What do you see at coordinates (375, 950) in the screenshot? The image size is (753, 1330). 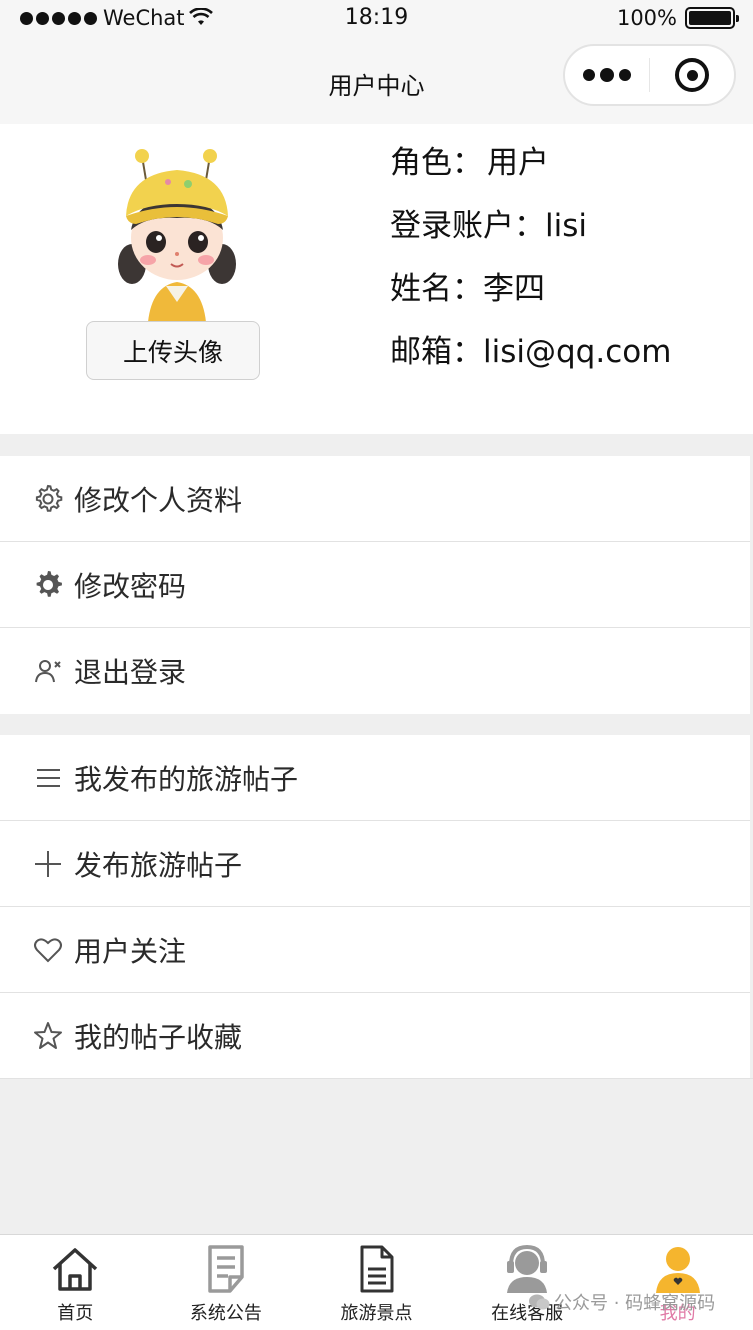 I see `menu-item-follows: 用户关注` at bounding box center [375, 950].